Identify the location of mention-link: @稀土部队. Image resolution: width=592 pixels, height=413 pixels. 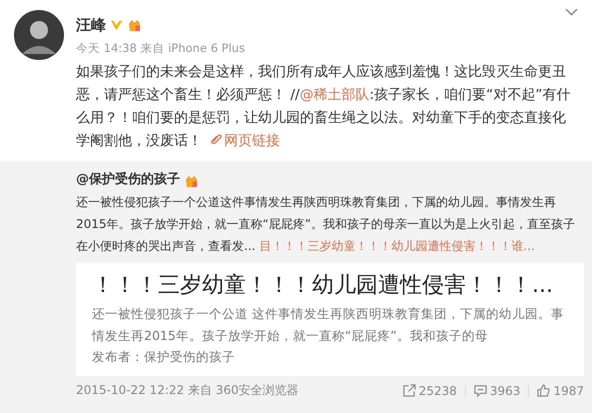
(335, 95).